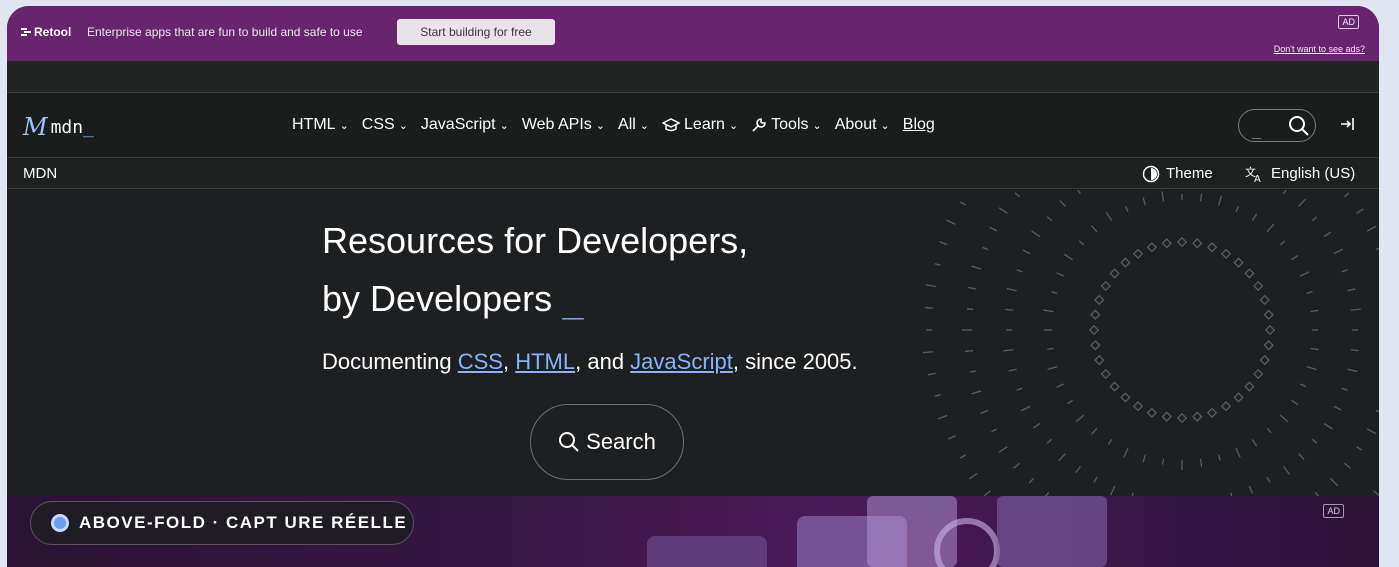 The height and width of the screenshot is (567, 1399). I want to click on html-link: HTML, so click(545, 361).